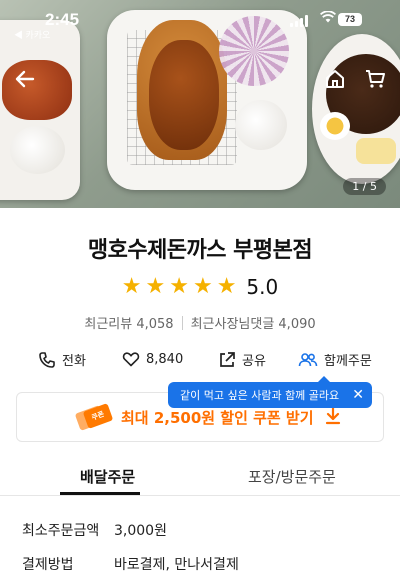 The image size is (400, 580). I want to click on heart-icon, so click(131, 359).